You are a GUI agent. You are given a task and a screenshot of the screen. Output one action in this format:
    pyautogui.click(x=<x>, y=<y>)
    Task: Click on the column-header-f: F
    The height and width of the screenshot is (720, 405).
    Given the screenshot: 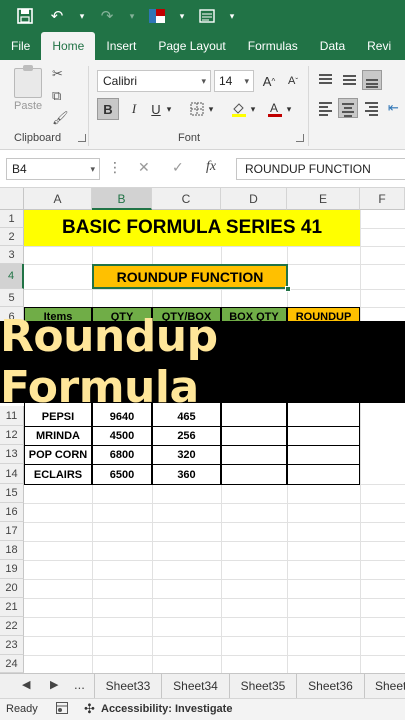 What is the action you would take?
    pyautogui.click(x=382, y=199)
    